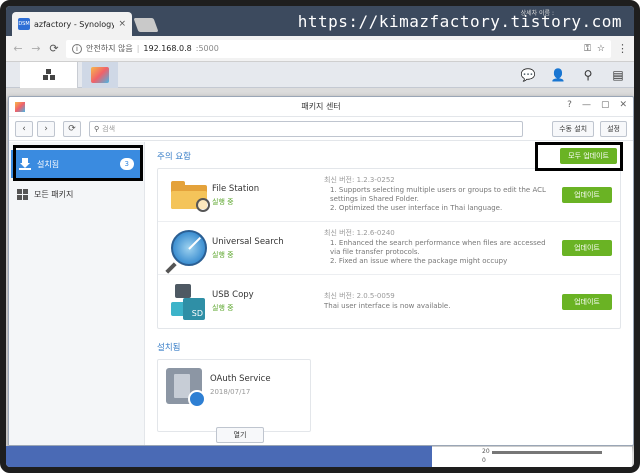  I want to click on sidebar: 설치됨 3 모든 패키지, so click(77, 293).